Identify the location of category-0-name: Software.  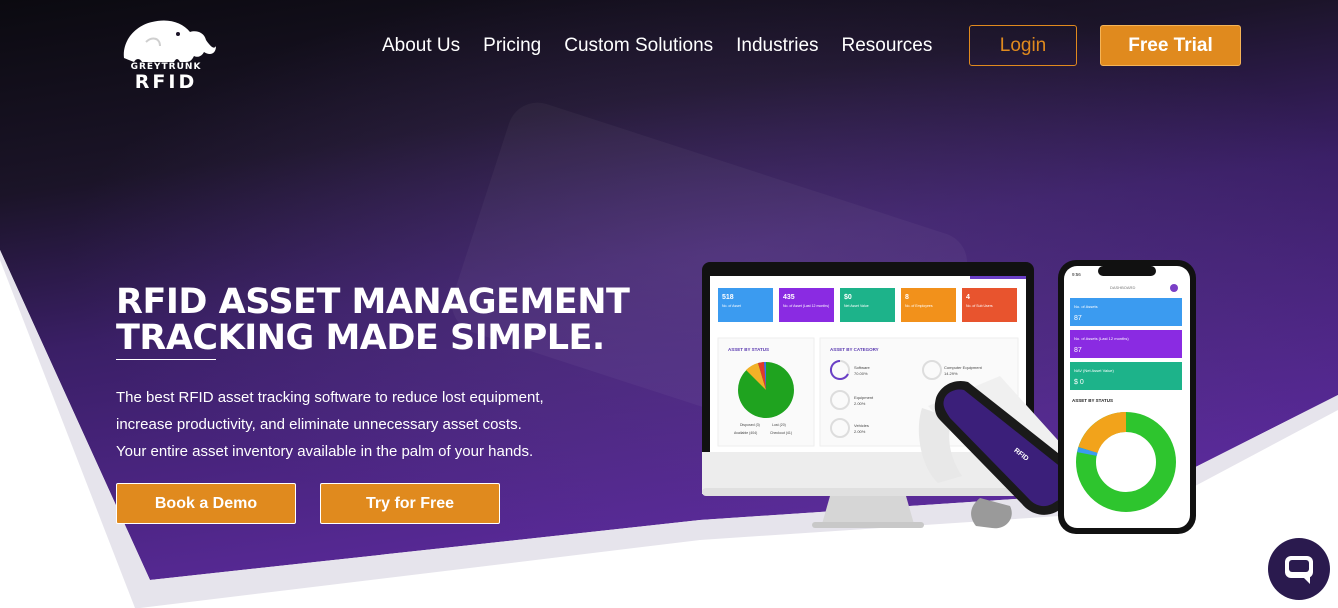
(862, 367).